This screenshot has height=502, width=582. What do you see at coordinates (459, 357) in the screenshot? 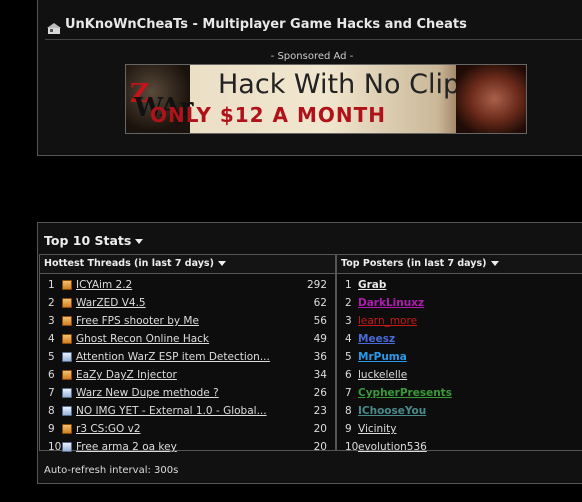
I see `poster-row: 5 MrPuma` at bounding box center [459, 357].